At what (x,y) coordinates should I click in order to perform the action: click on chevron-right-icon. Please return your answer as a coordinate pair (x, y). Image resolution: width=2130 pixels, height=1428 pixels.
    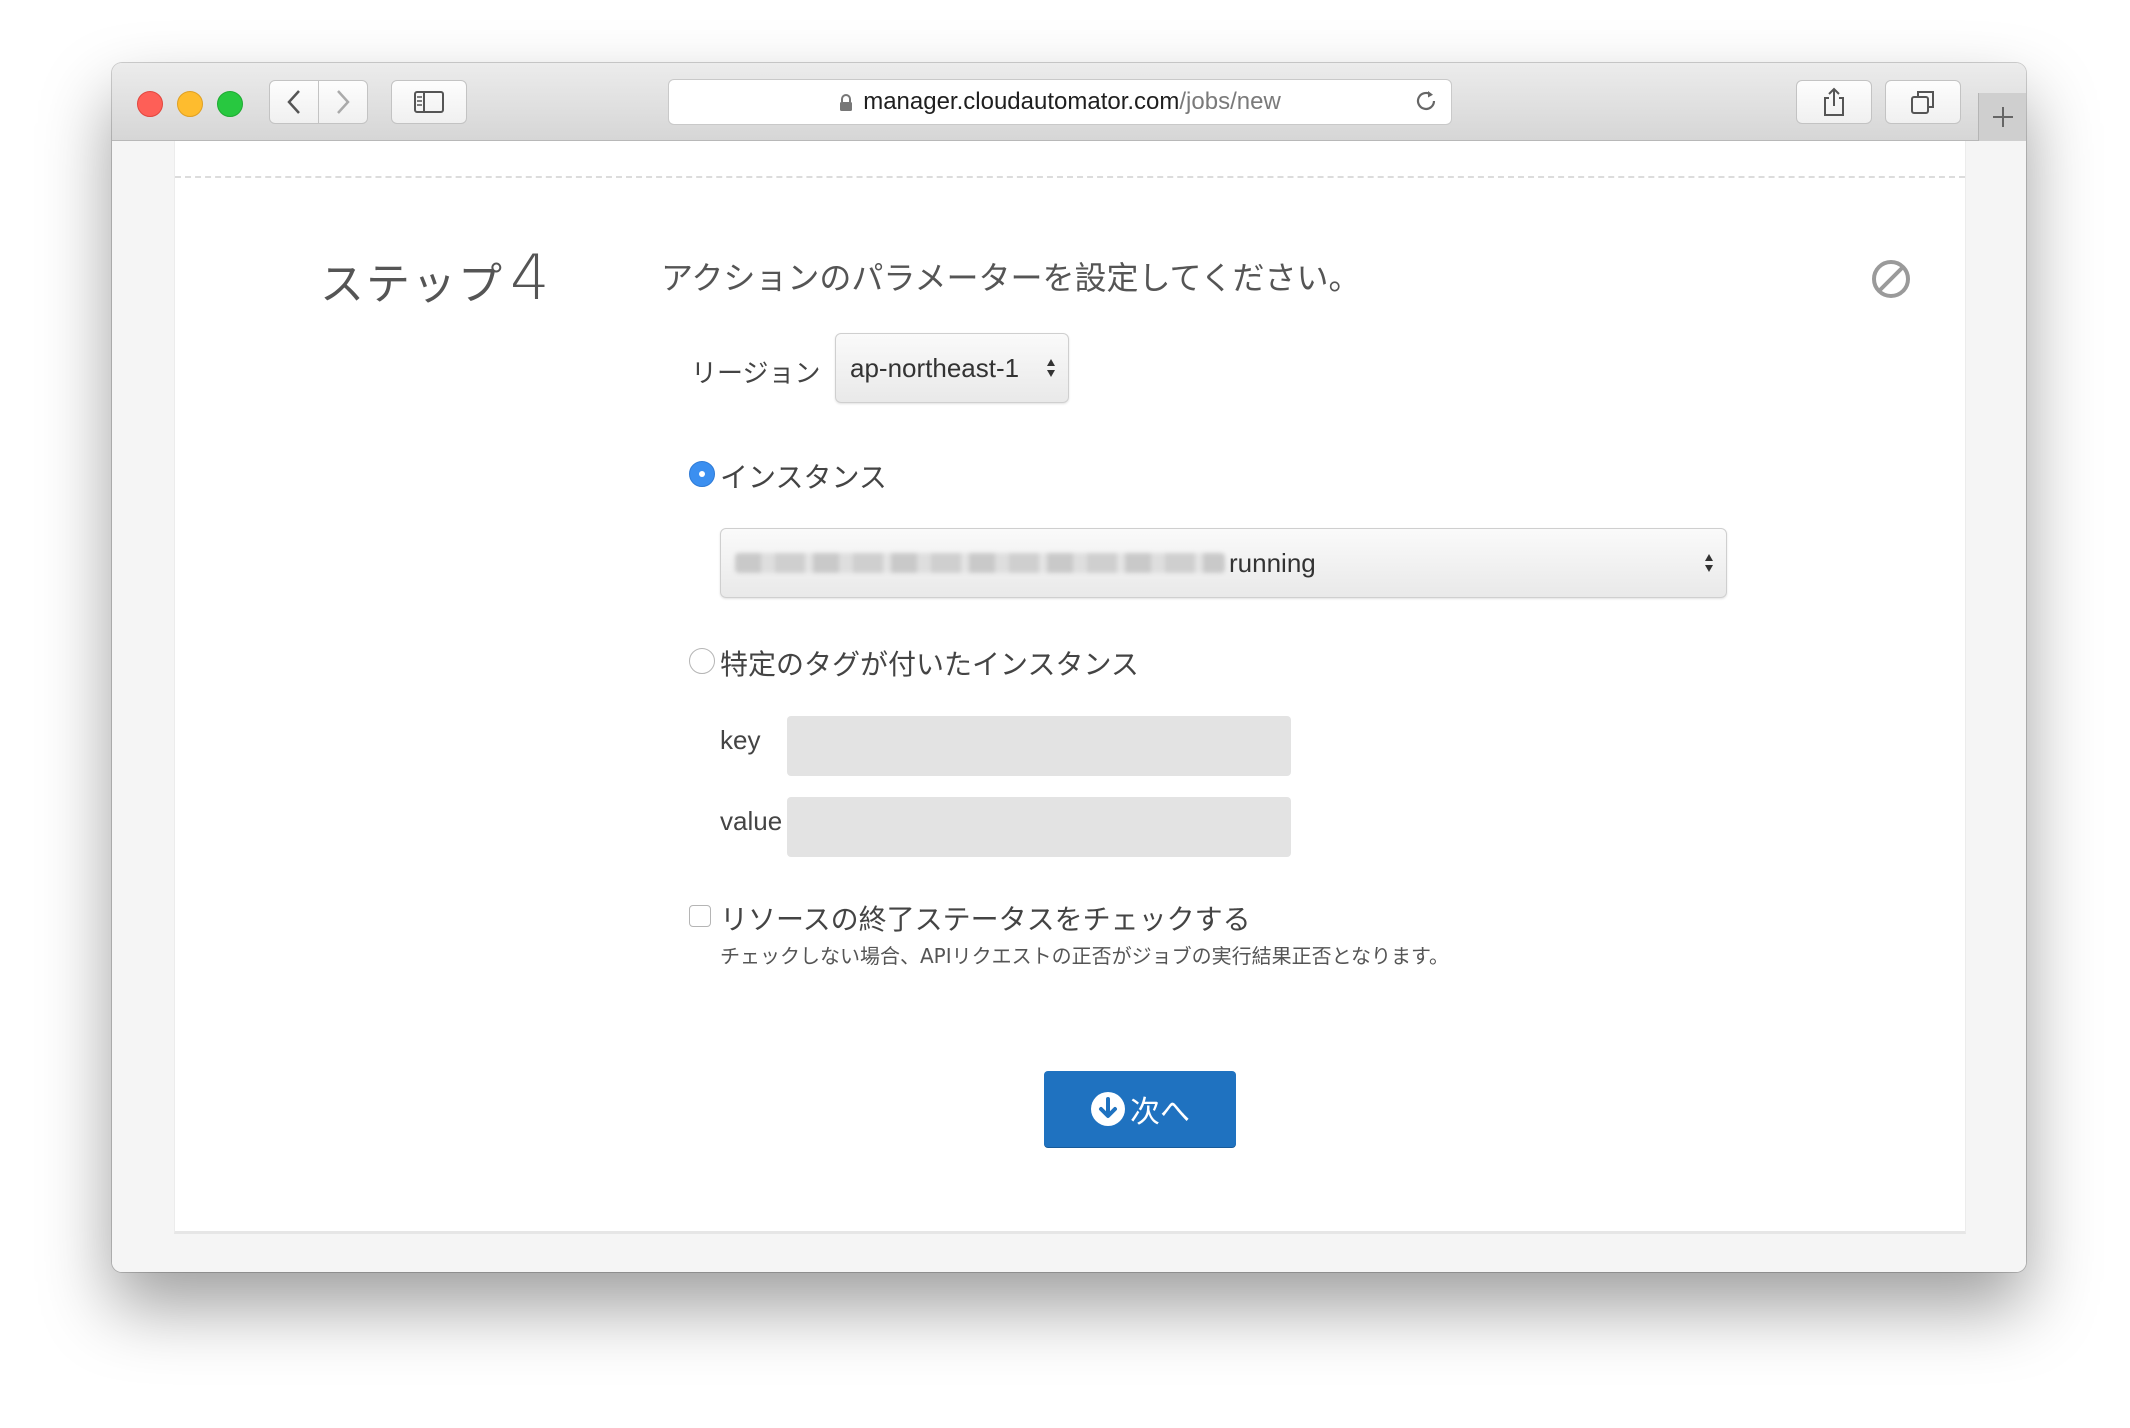
    Looking at the image, I should click on (343, 102).